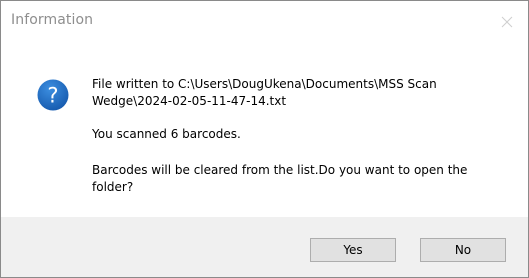  I want to click on question-icon: ?, so click(53, 95).